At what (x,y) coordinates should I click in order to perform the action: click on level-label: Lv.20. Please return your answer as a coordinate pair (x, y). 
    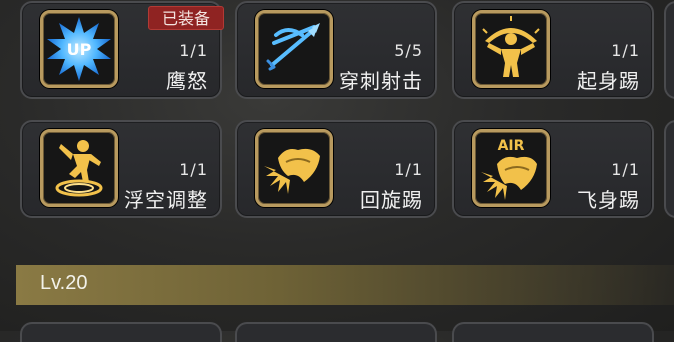
    Looking at the image, I should click on (64, 283).